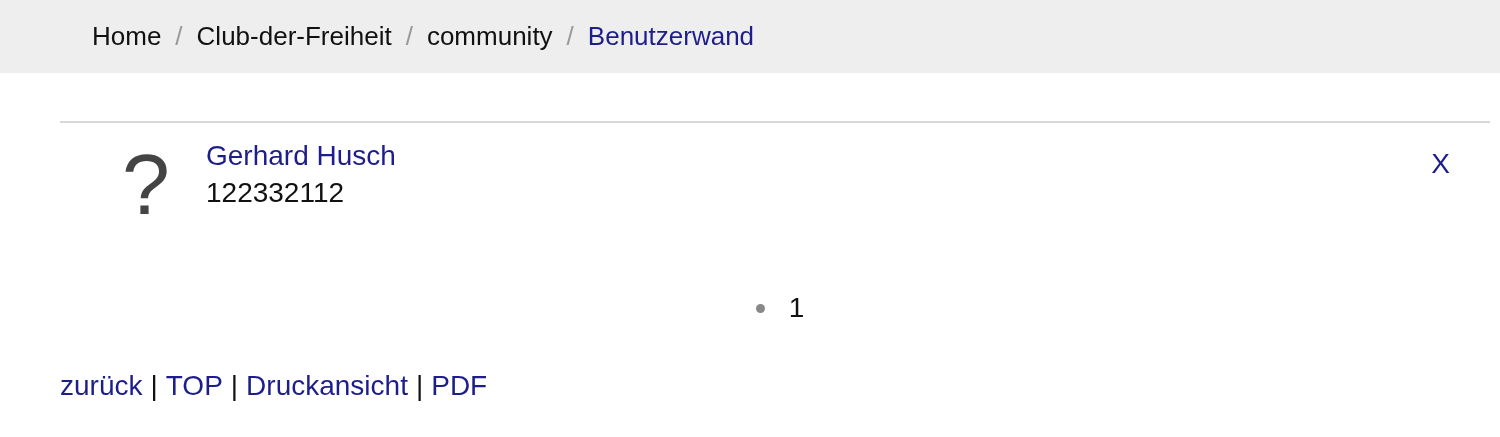 This screenshot has height=437, width=1500. I want to click on bullet-icon, so click(760, 308).